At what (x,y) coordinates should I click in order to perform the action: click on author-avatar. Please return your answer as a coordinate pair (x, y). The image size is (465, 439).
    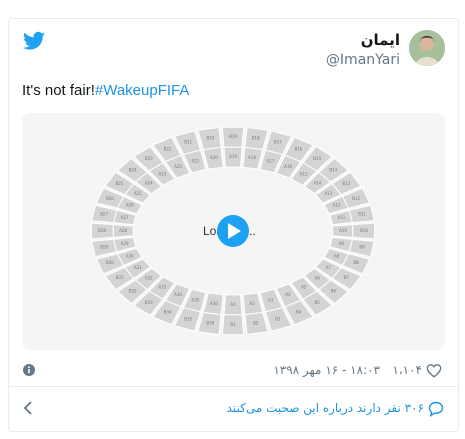
    Looking at the image, I should click on (427, 48).